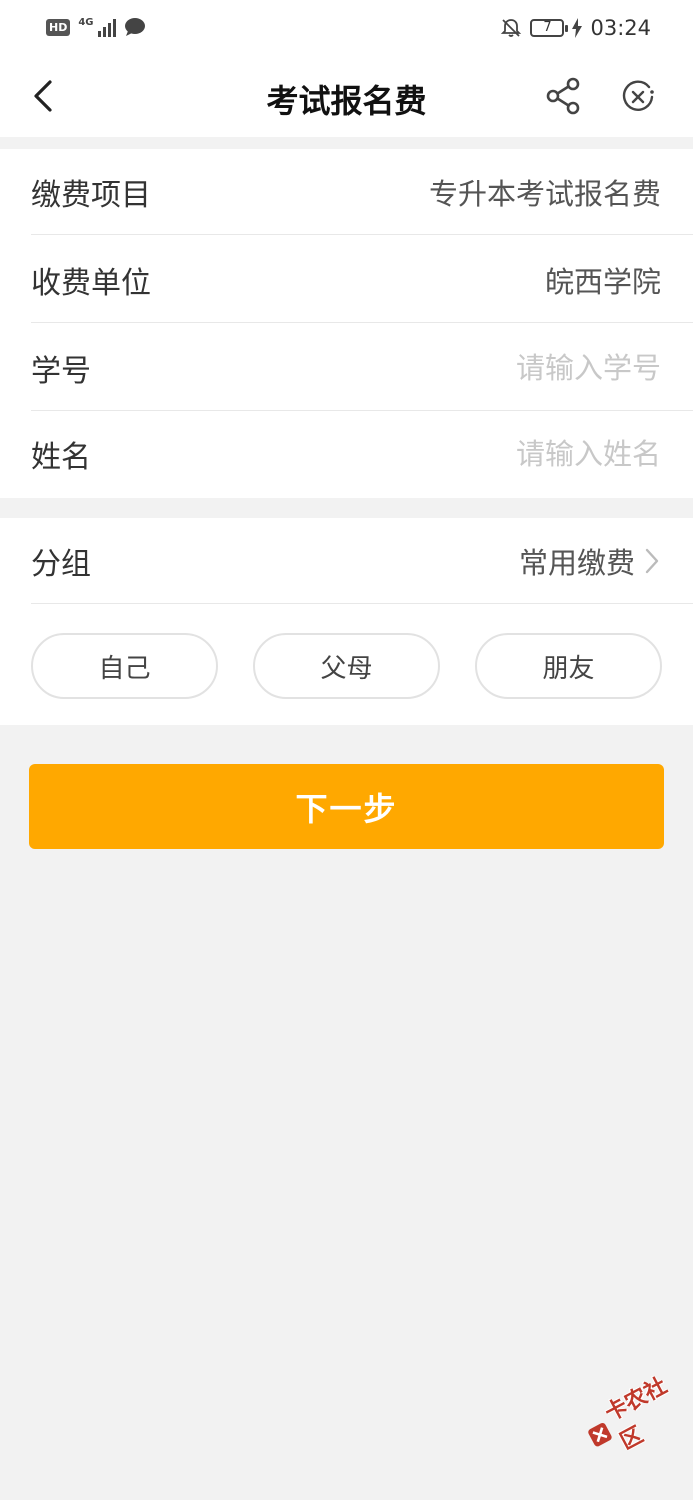 Image resolution: width=693 pixels, height=1500 pixels. I want to click on next-step-button: 下一步, so click(346, 806).